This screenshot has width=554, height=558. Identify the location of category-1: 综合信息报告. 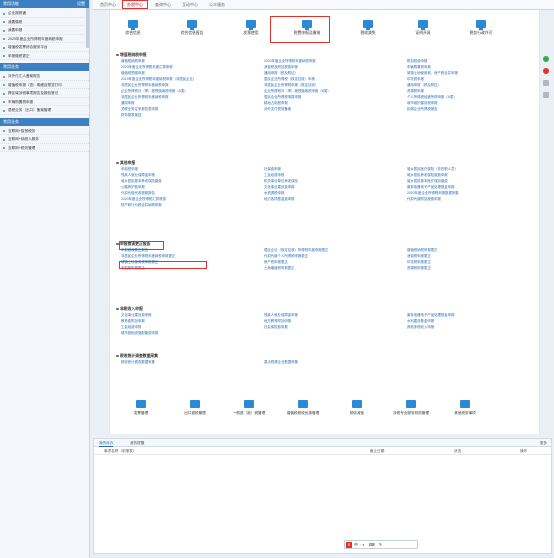
(192, 28).